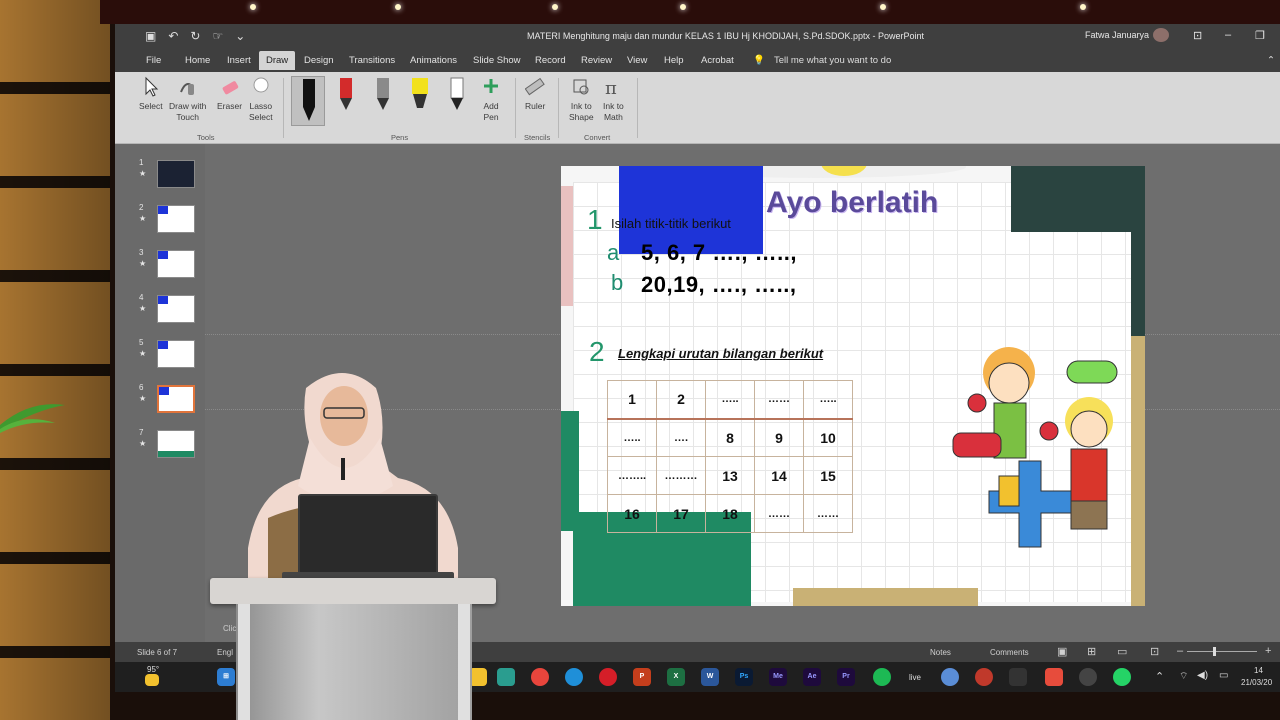 The width and height of the screenshot is (1280, 720). Describe the element at coordinates (173, 36) in the screenshot. I see `undo-icon: ↶` at that location.